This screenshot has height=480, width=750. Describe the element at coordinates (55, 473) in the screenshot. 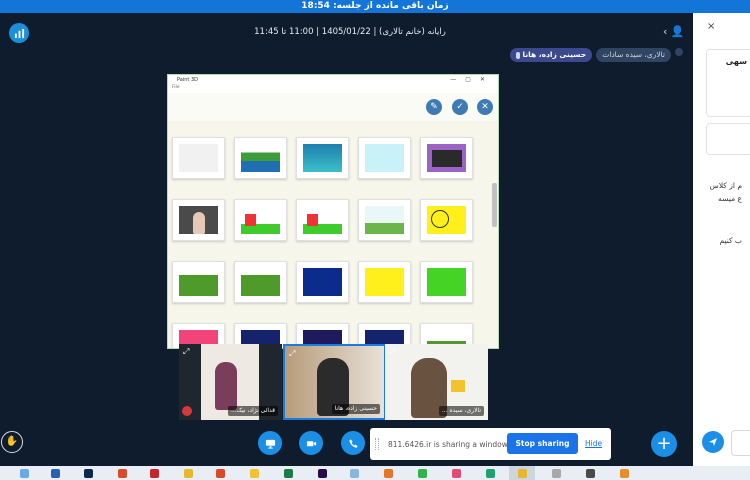

I see `word-icon` at that location.